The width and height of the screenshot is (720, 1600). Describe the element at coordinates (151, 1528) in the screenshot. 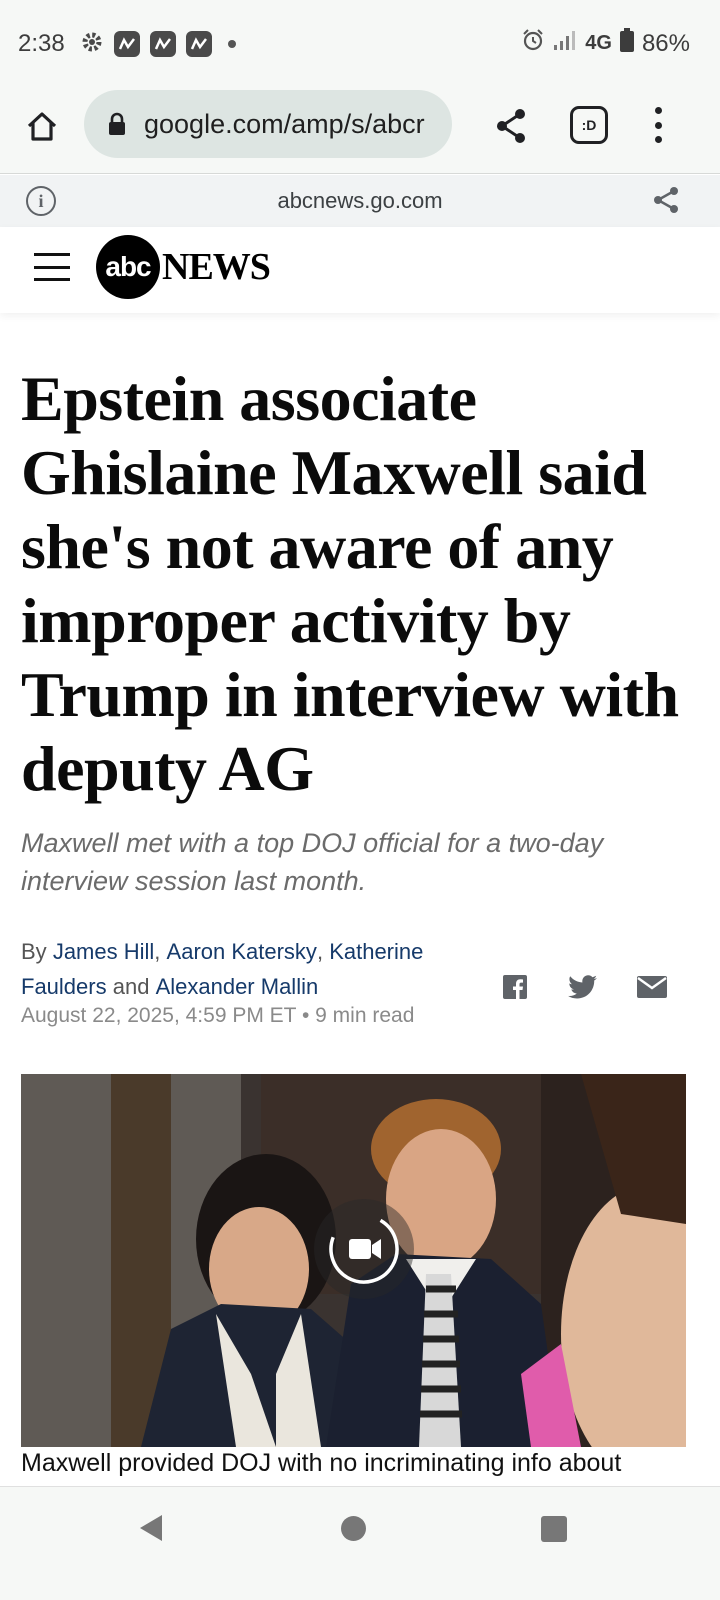

I see `back-icon` at that location.